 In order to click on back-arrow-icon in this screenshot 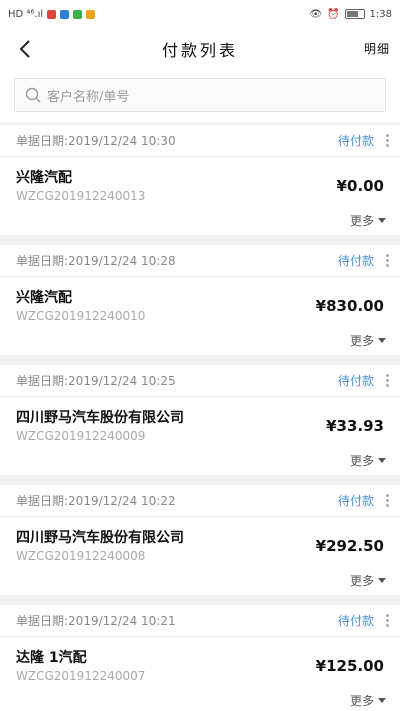, I will do `click(24, 49)`.